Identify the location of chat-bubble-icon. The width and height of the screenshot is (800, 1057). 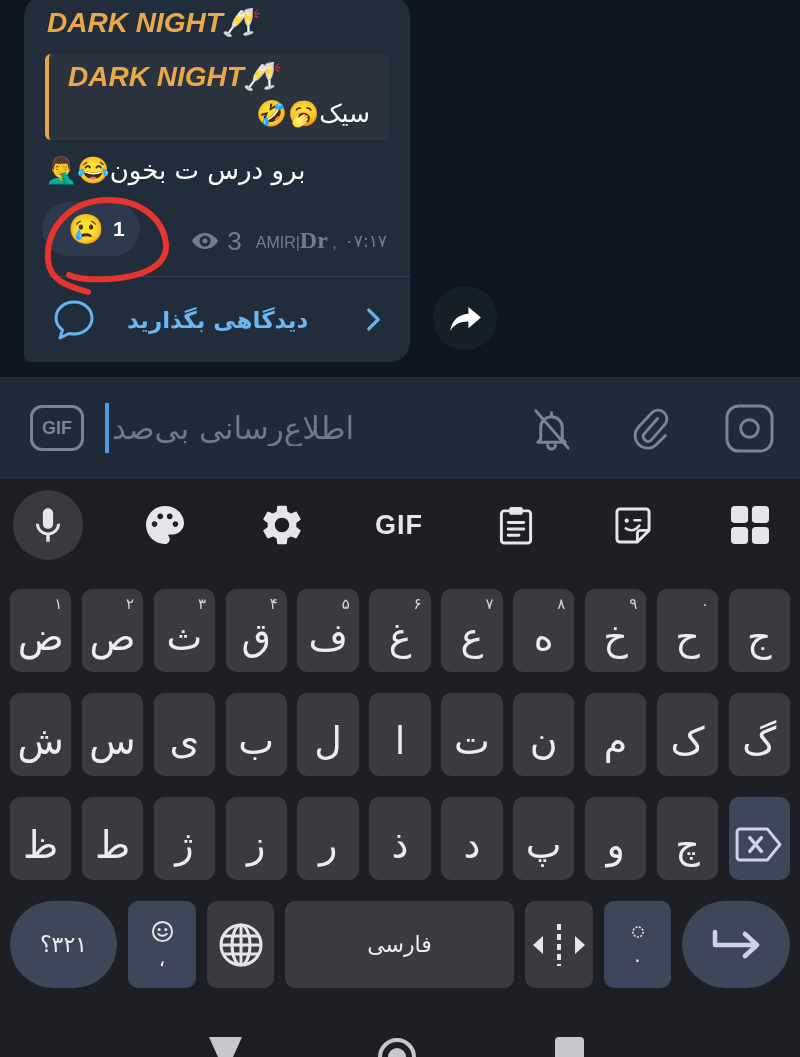
(74, 319).